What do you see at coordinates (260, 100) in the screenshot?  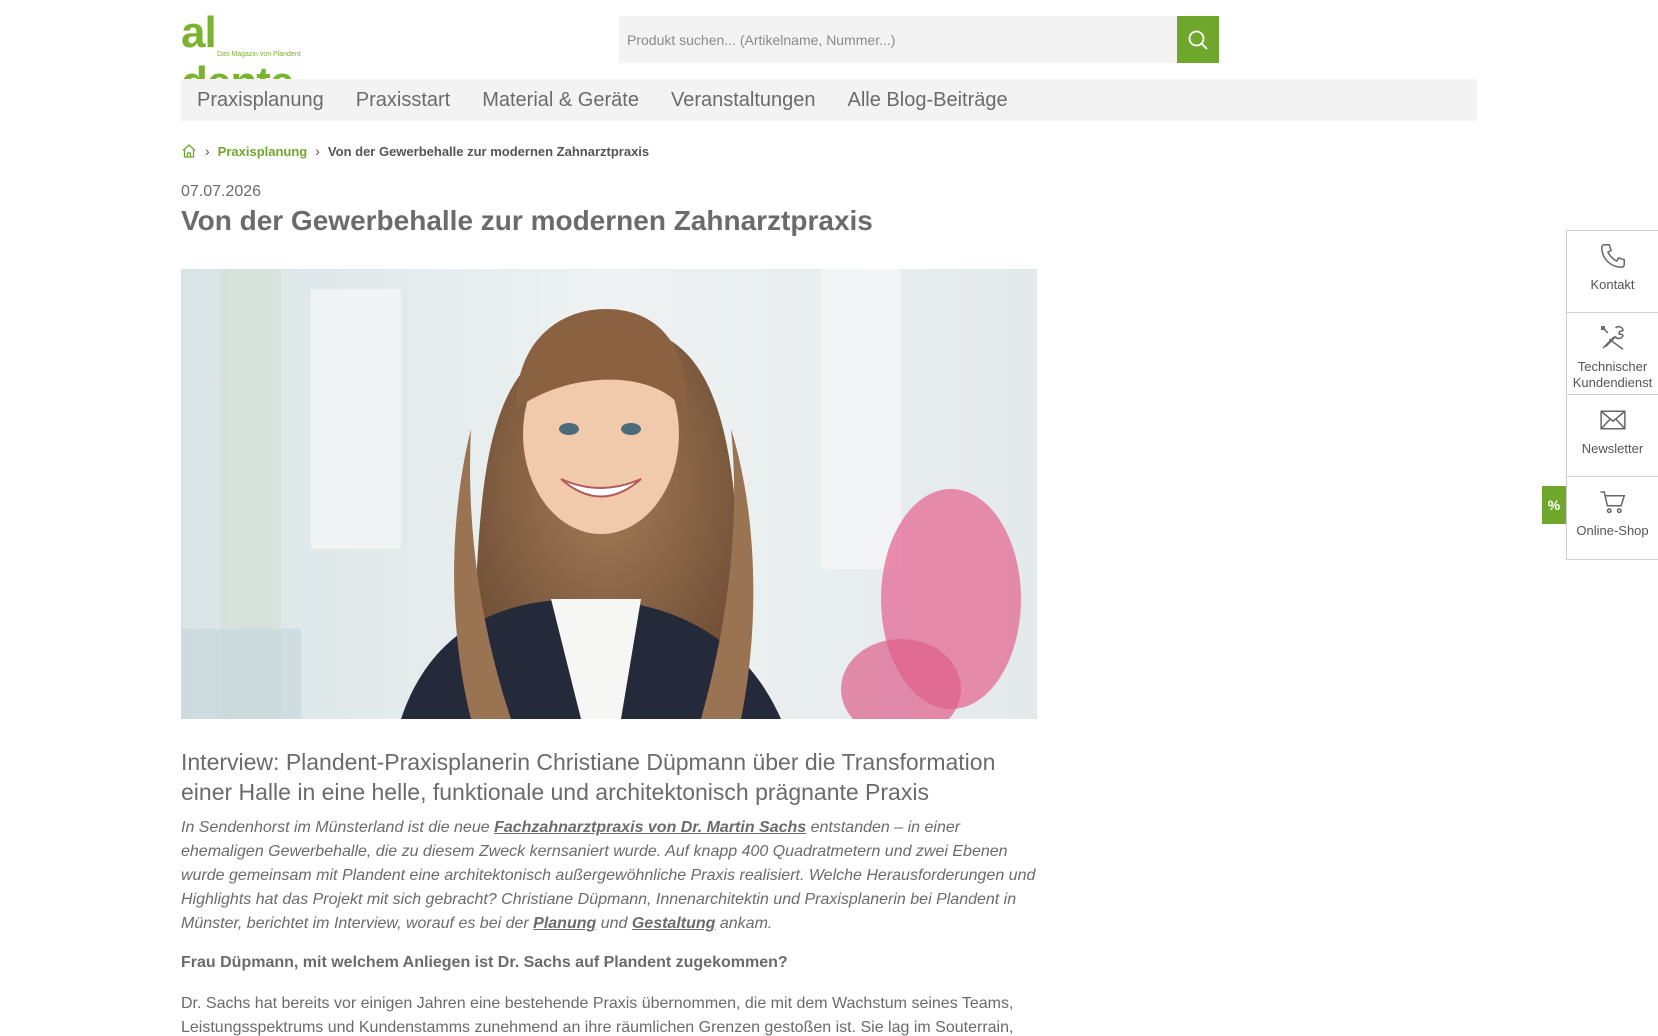 I see `nav-item-praxisplanung: Praxisplanung` at bounding box center [260, 100].